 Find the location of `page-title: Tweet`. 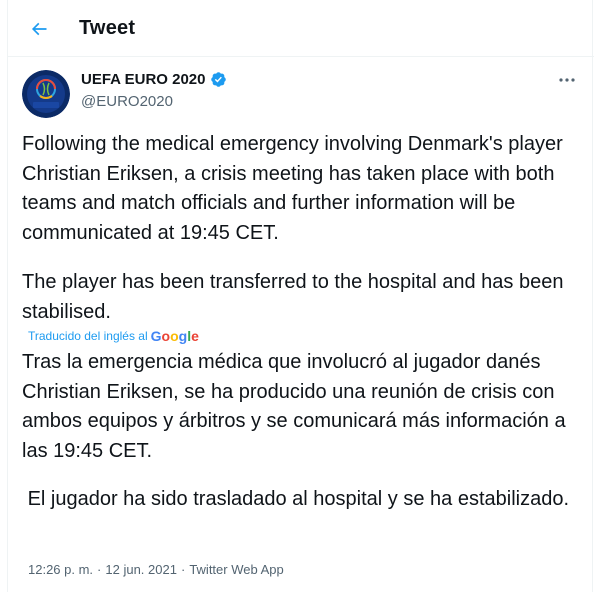

page-title: Tweet is located at coordinates (107, 28).